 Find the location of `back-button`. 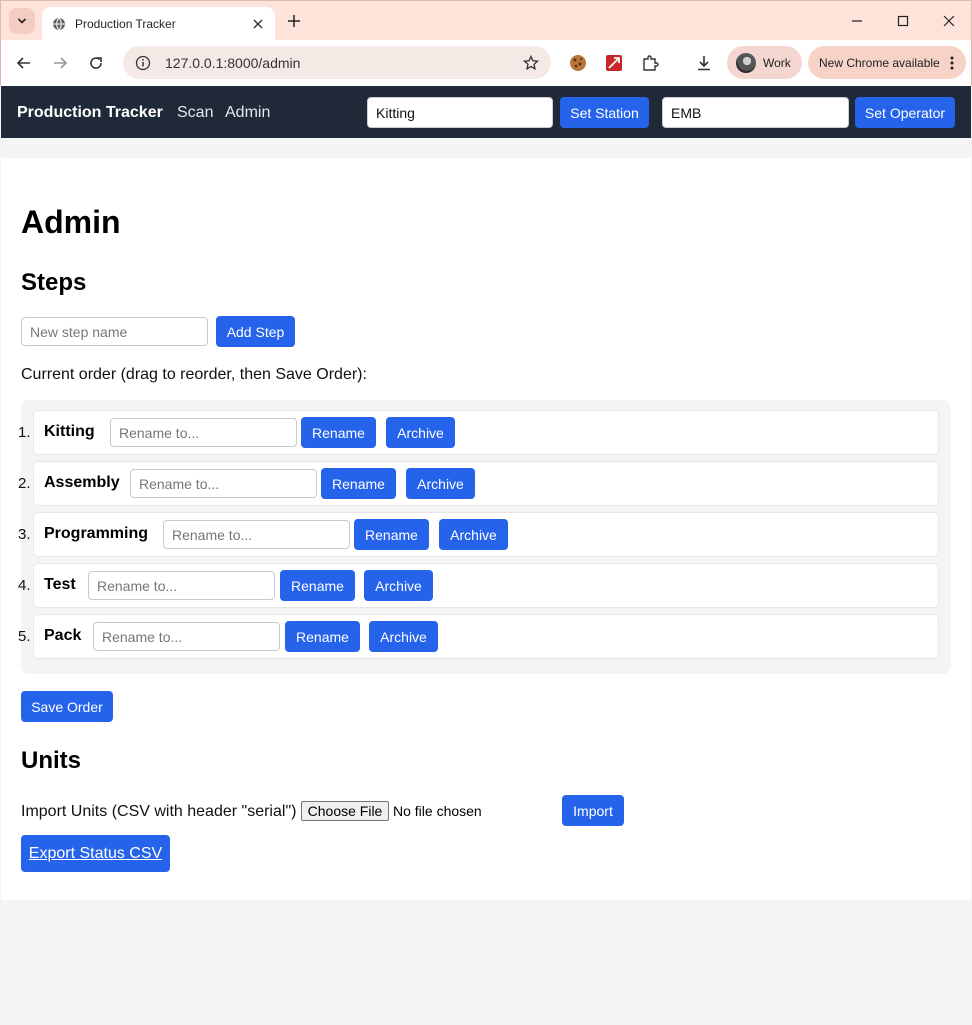

back-button is located at coordinates (24, 63).